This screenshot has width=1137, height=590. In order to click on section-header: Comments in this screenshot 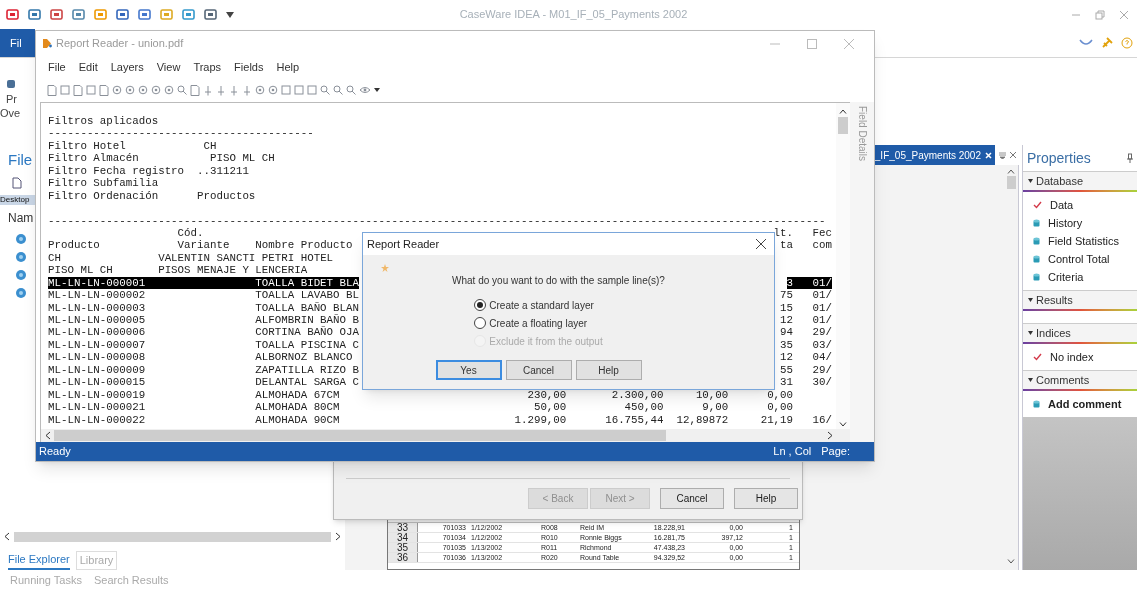, I will do `click(1080, 379)`.